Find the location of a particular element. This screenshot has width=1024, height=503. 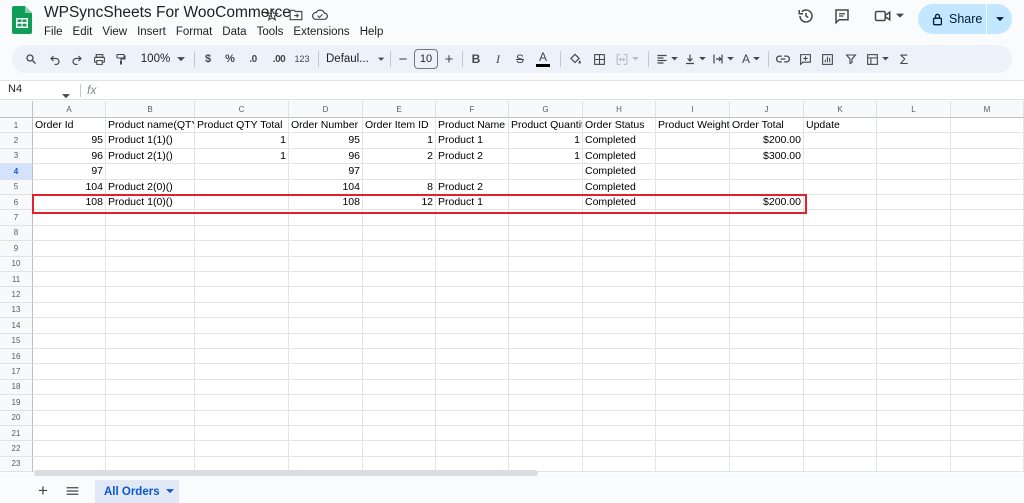

cell-m3 is located at coordinates (987, 156).